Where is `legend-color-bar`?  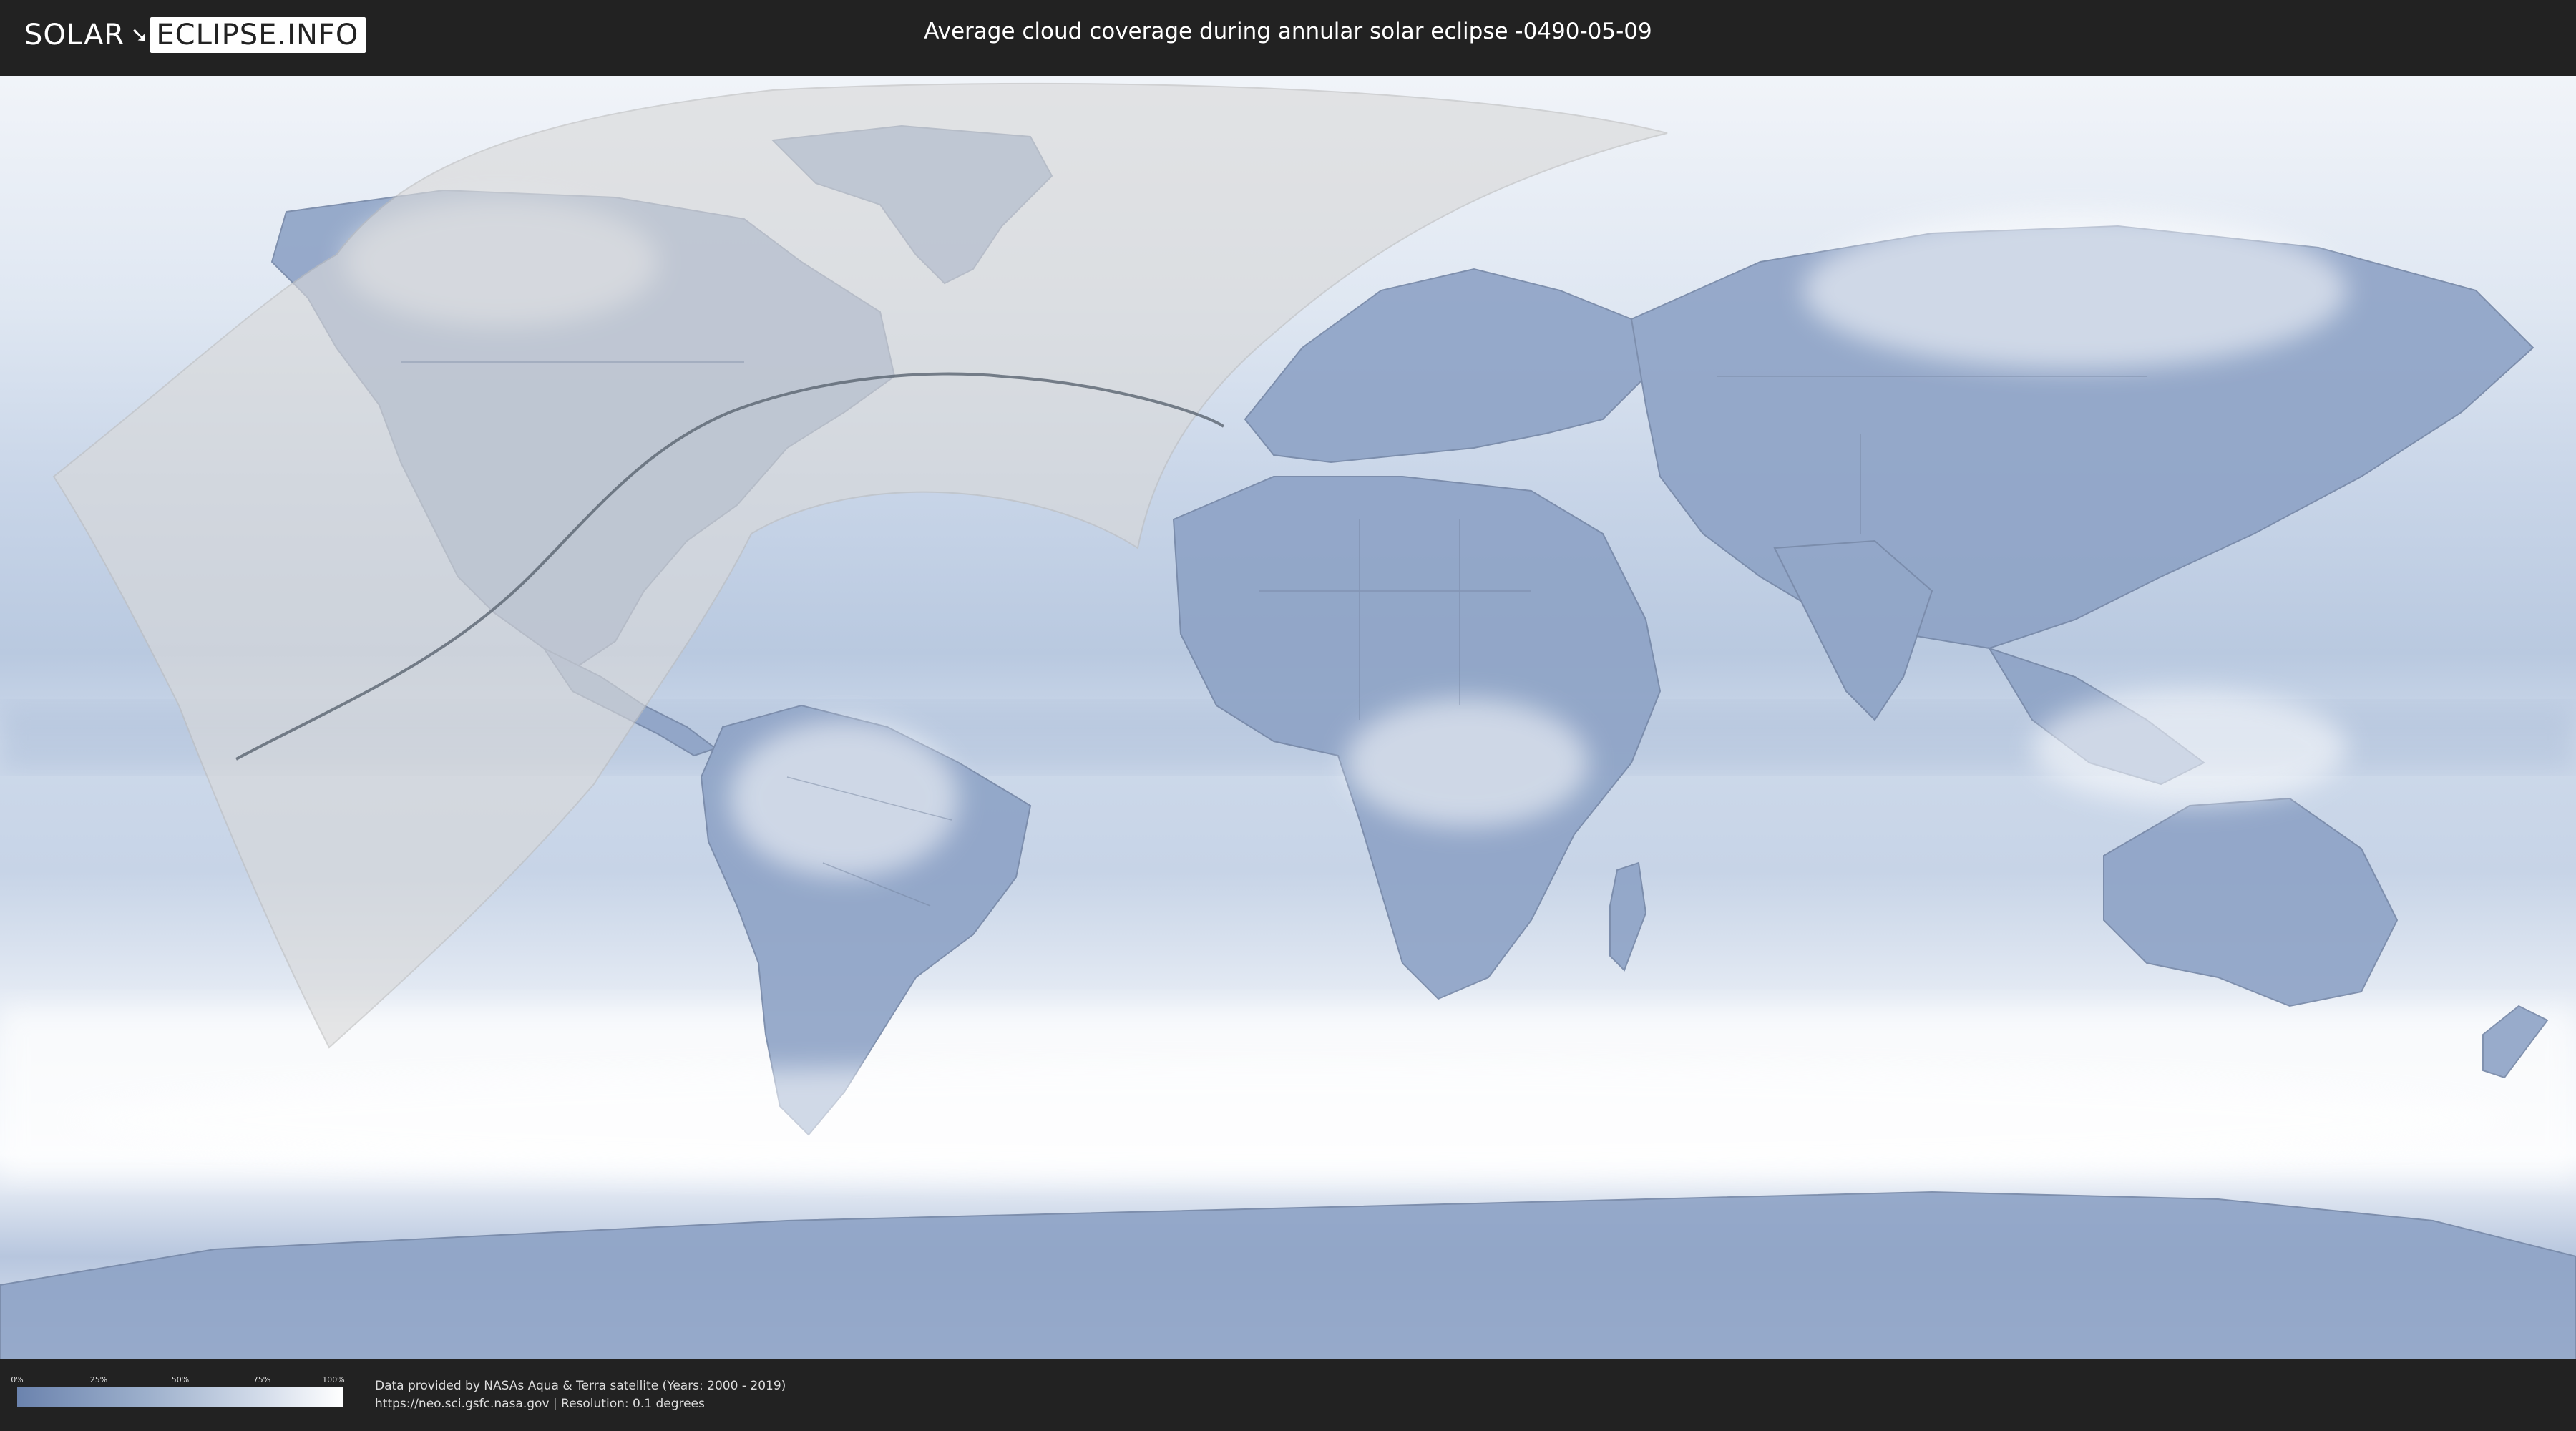 legend-color-bar is located at coordinates (180, 1397).